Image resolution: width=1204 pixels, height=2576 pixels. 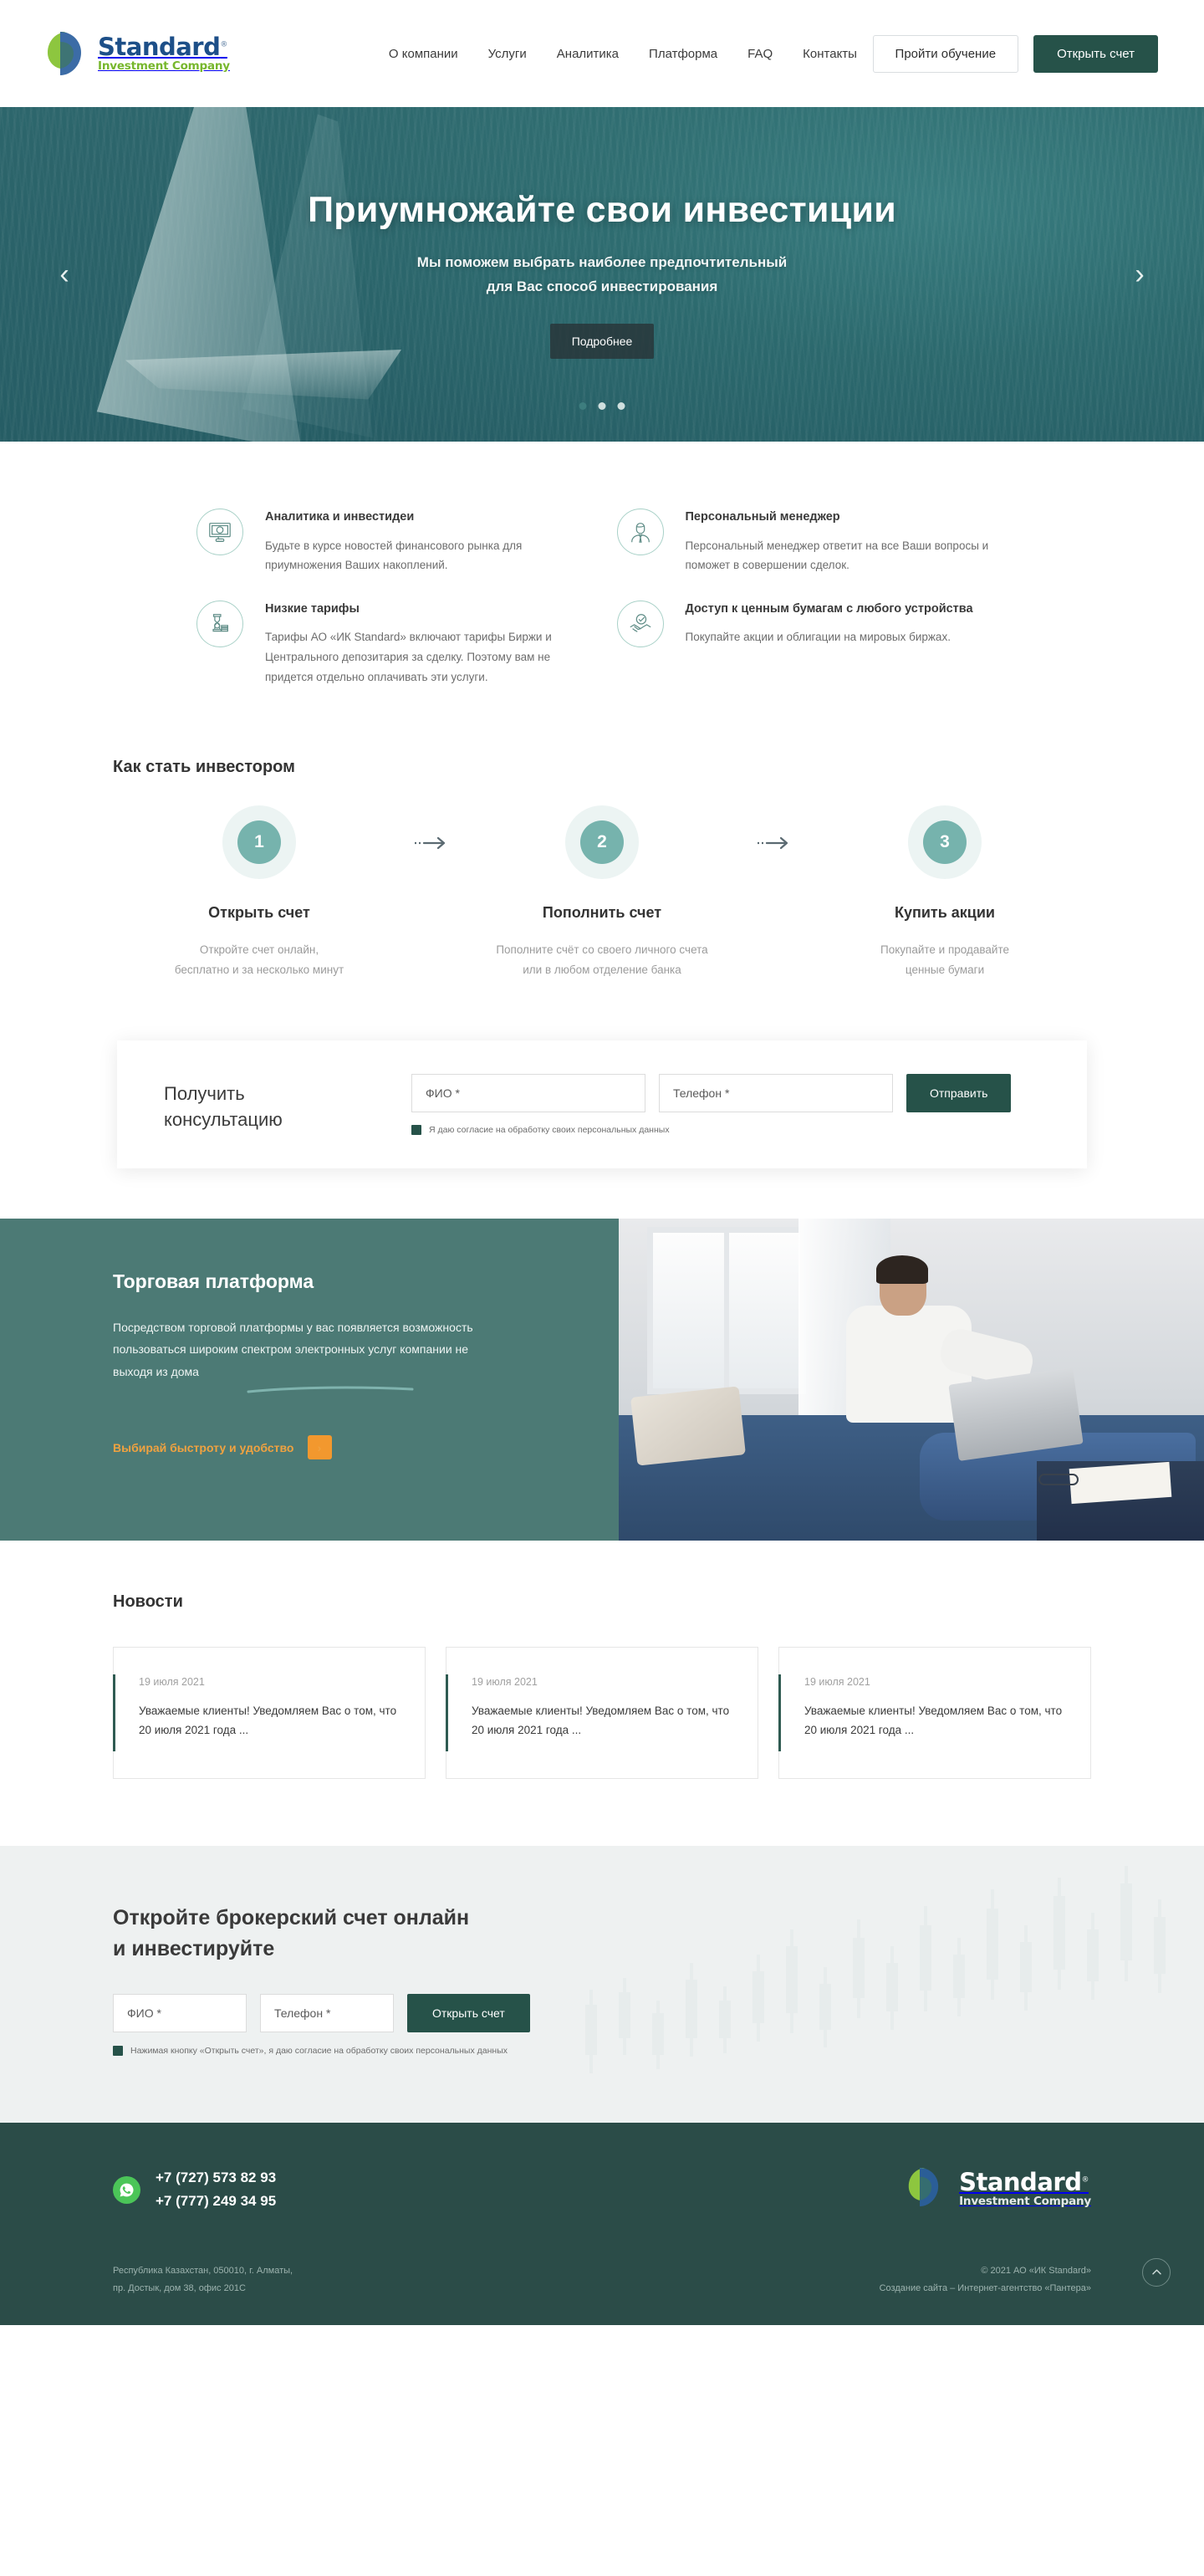 I want to click on open-account-form: Открыть счет, so click(x=602, y=2012).